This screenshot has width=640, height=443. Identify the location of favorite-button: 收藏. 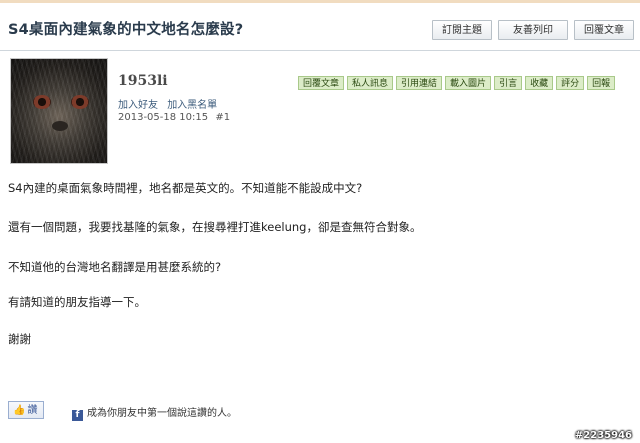
(539, 83).